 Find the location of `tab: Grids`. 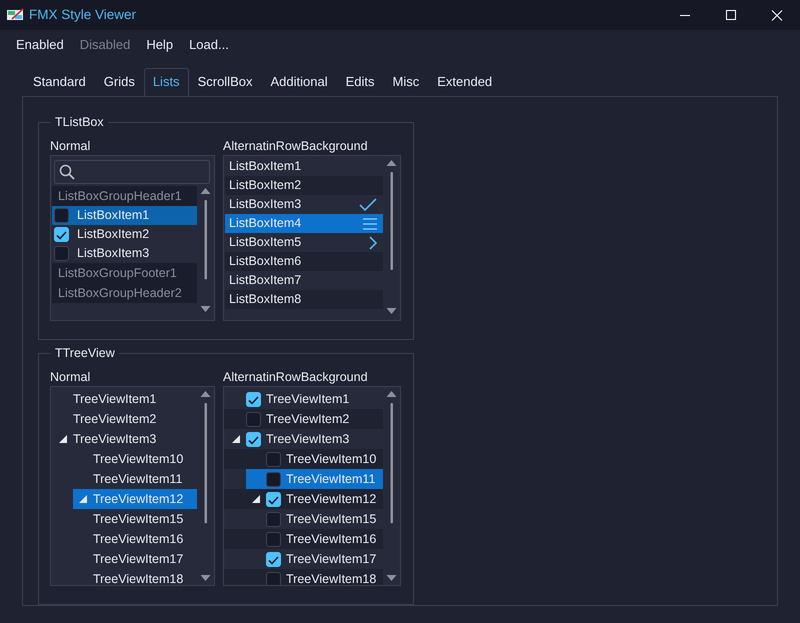

tab: Grids is located at coordinates (119, 82).